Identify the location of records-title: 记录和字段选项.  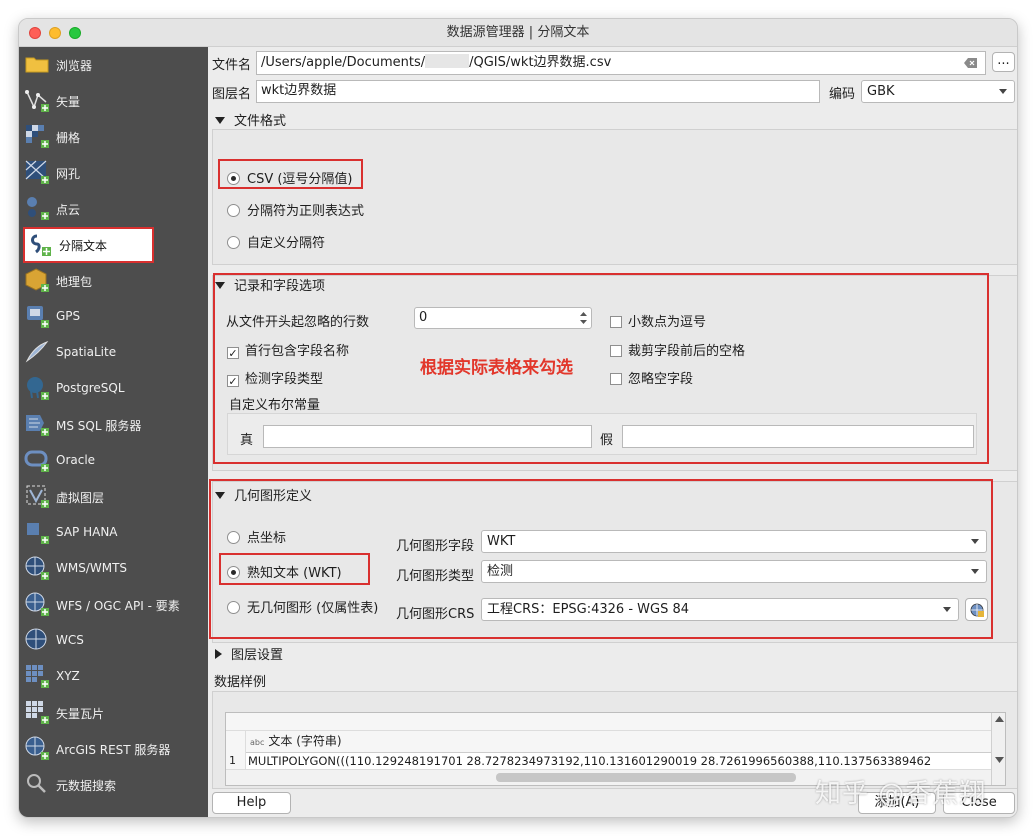
(280, 286).